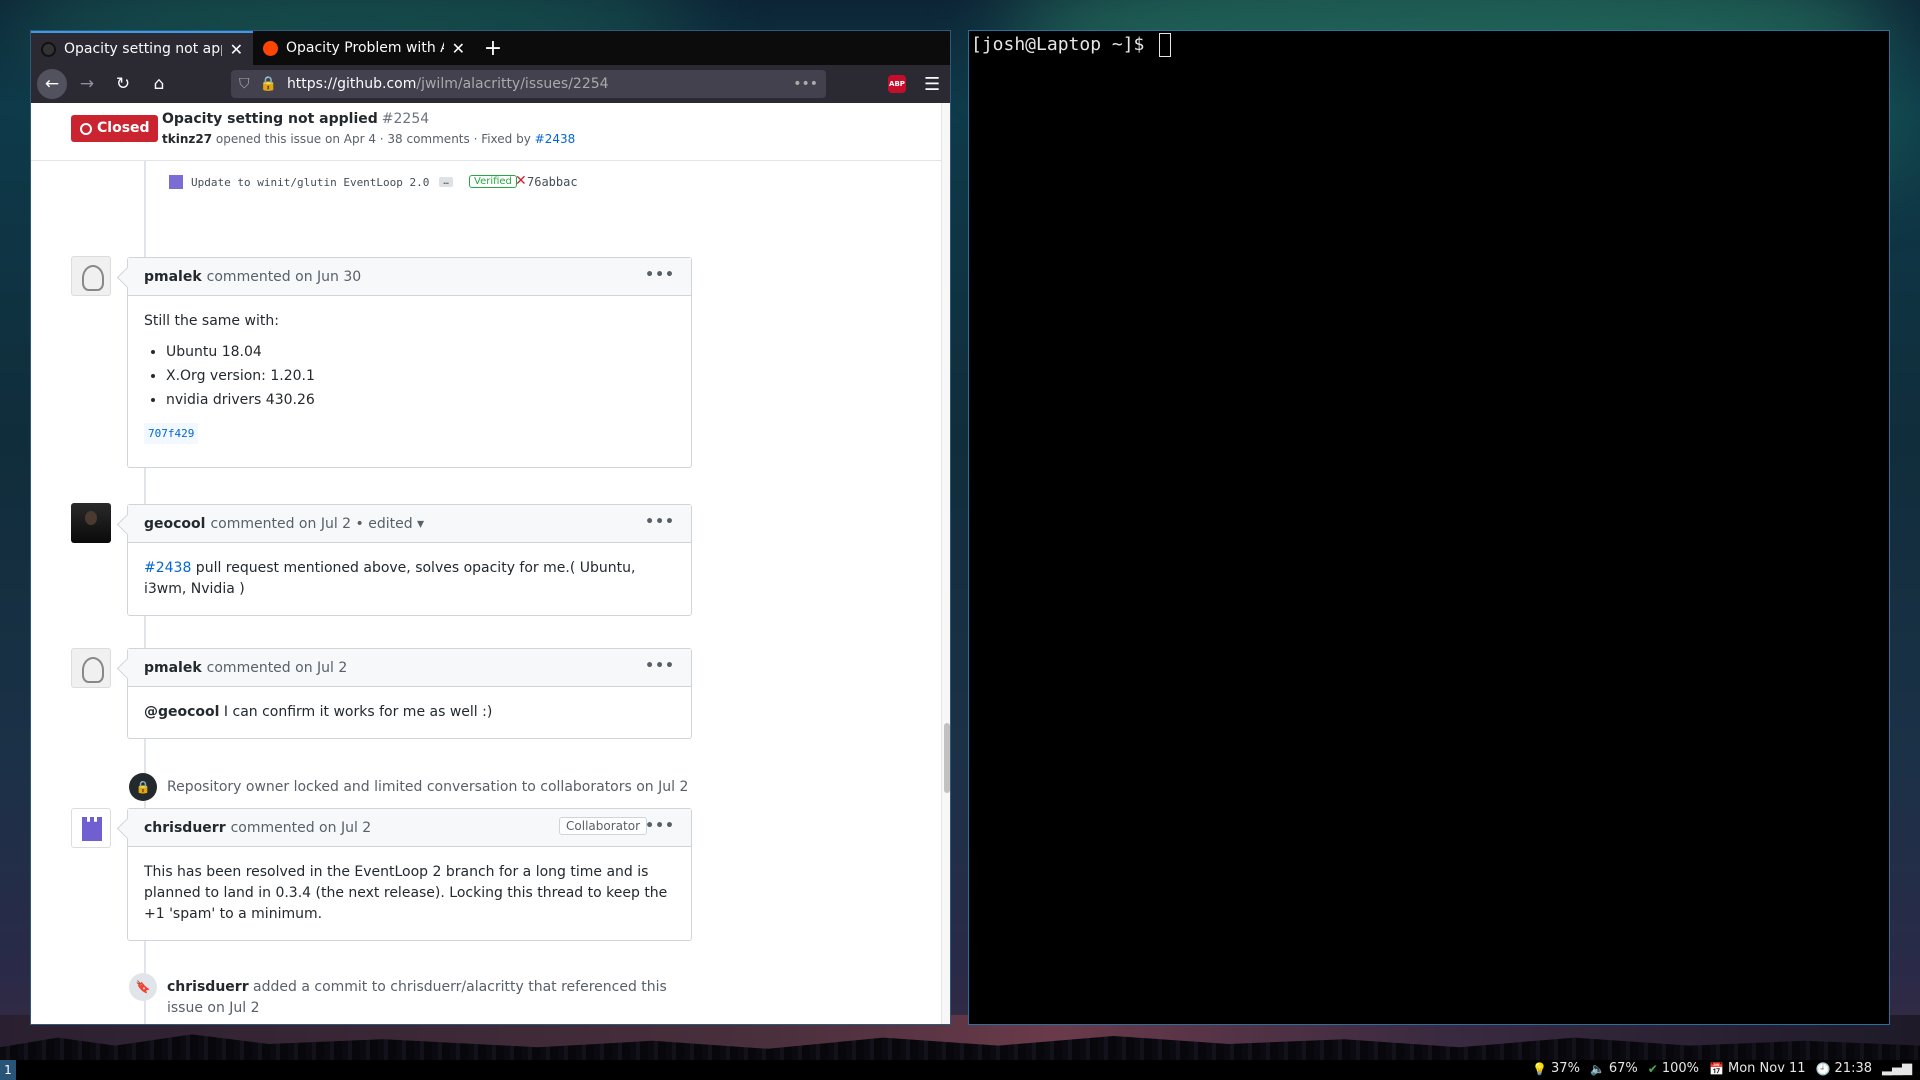  Describe the element at coordinates (945, 563) in the screenshot. I see `scrollbar` at that location.